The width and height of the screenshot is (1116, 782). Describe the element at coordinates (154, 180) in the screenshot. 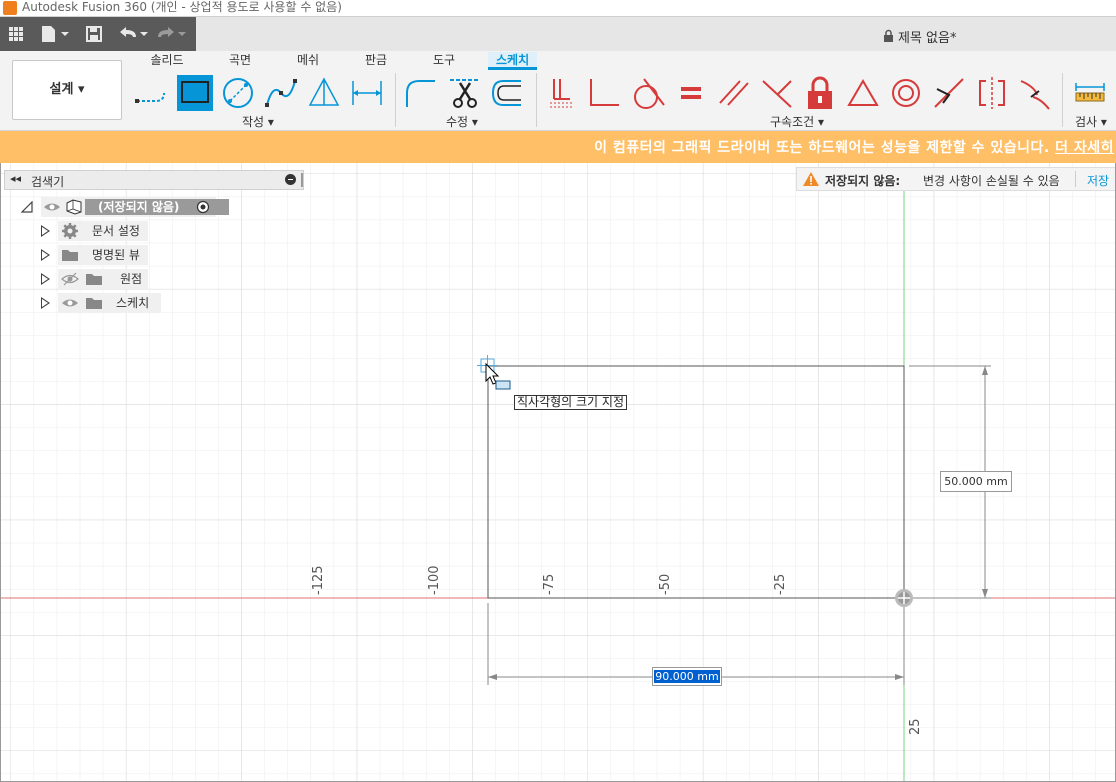

I see `browser-panel-header: ◂◂ 검색기` at that location.